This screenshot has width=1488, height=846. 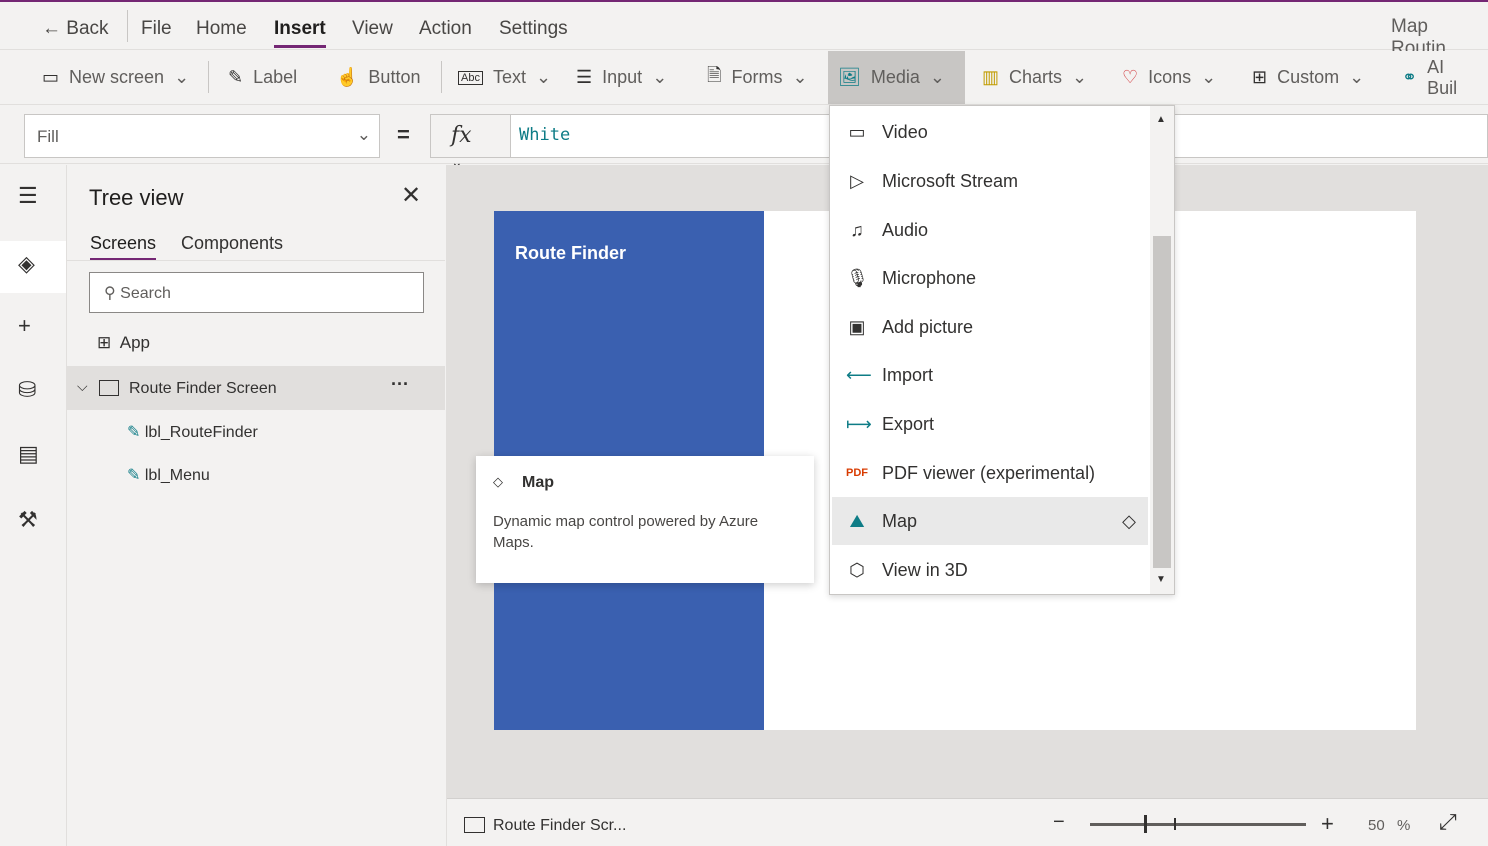 What do you see at coordinates (400, 384) in the screenshot?
I see `more-options-icon: ···` at bounding box center [400, 384].